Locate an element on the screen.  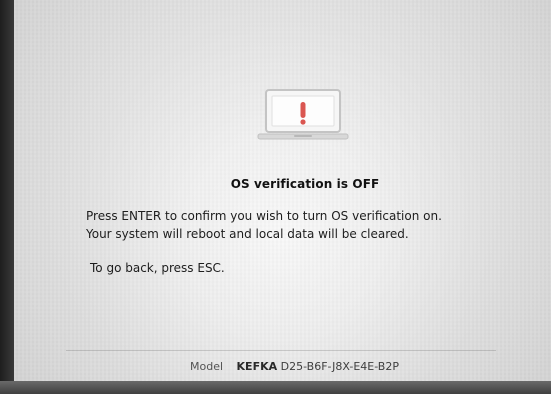
page-title: OS verification is OFF is located at coordinates (305, 184).